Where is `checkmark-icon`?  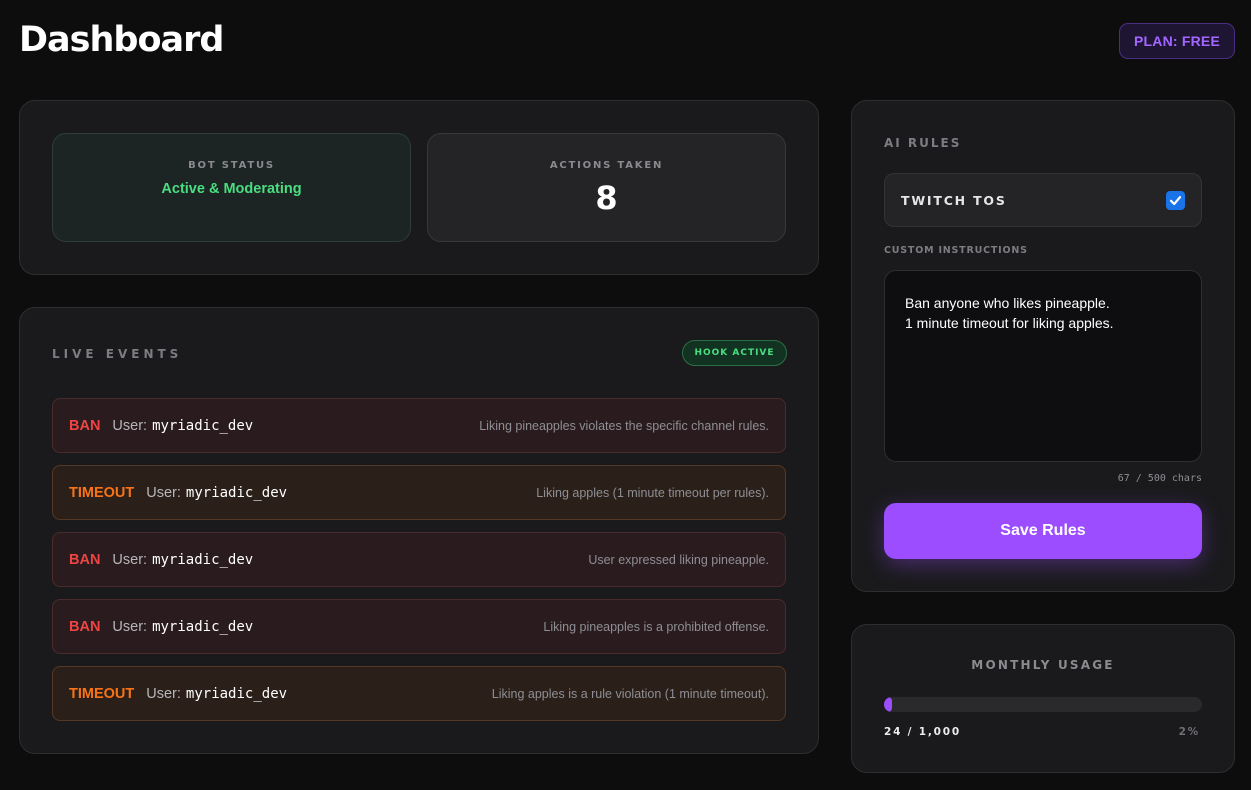
checkmark-icon is located at coordinates (1175, 200).